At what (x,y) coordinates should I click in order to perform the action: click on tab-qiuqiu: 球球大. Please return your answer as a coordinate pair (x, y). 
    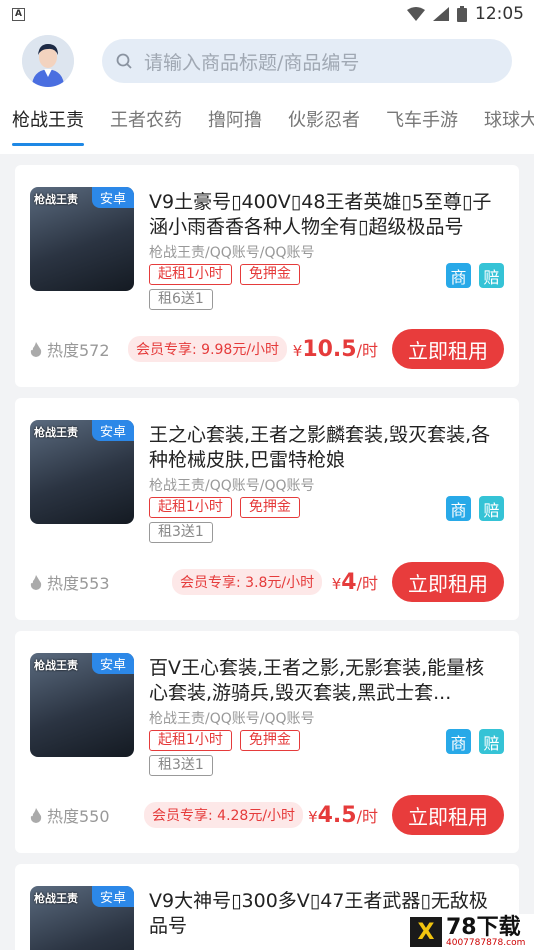
    Looking at the image, I should click on (509, 123).